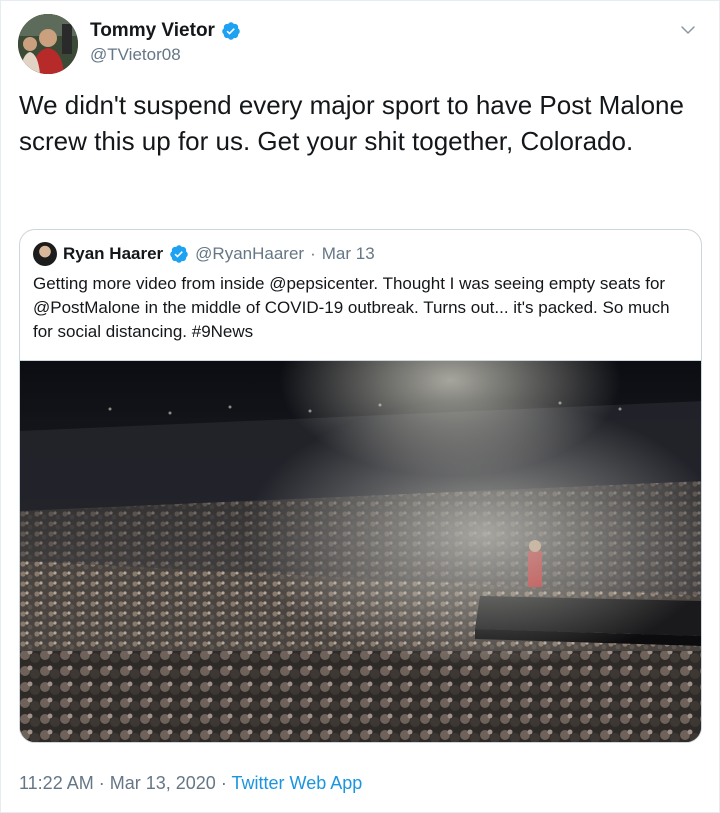  I want to click on quoted-author-avatar, so click(45, 254).